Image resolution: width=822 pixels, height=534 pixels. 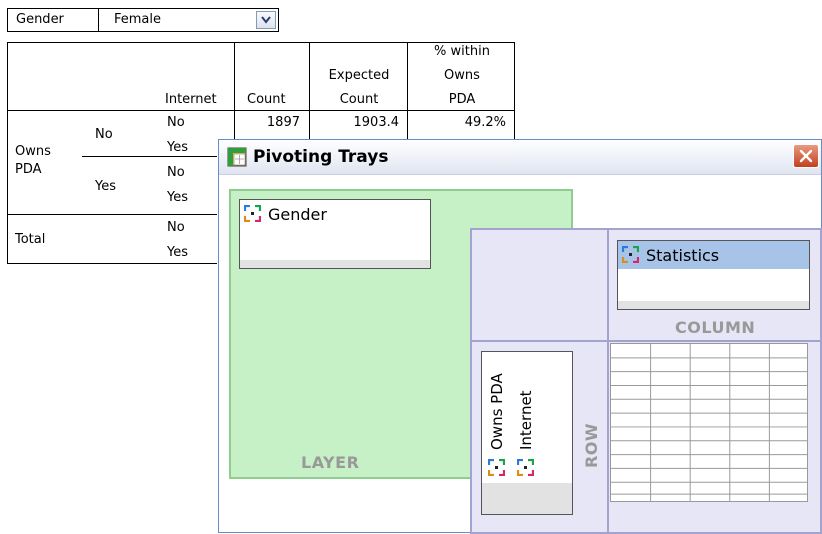 I want to click on table-bottom-border, so click(x=112, y=263).